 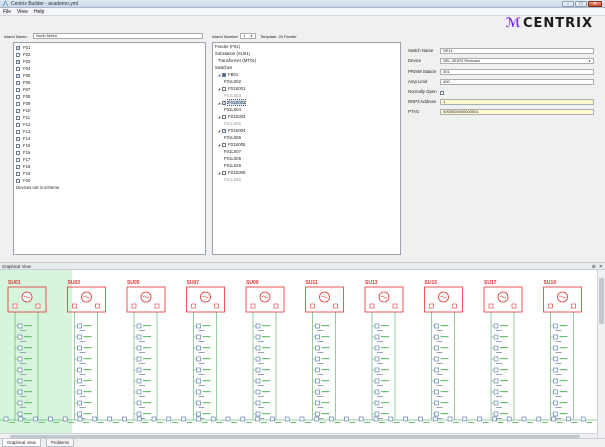 What do you see at coordinates (23, 89) in the screenshot?
I see `feeder-item: F07` at bounding box center [23, 89].